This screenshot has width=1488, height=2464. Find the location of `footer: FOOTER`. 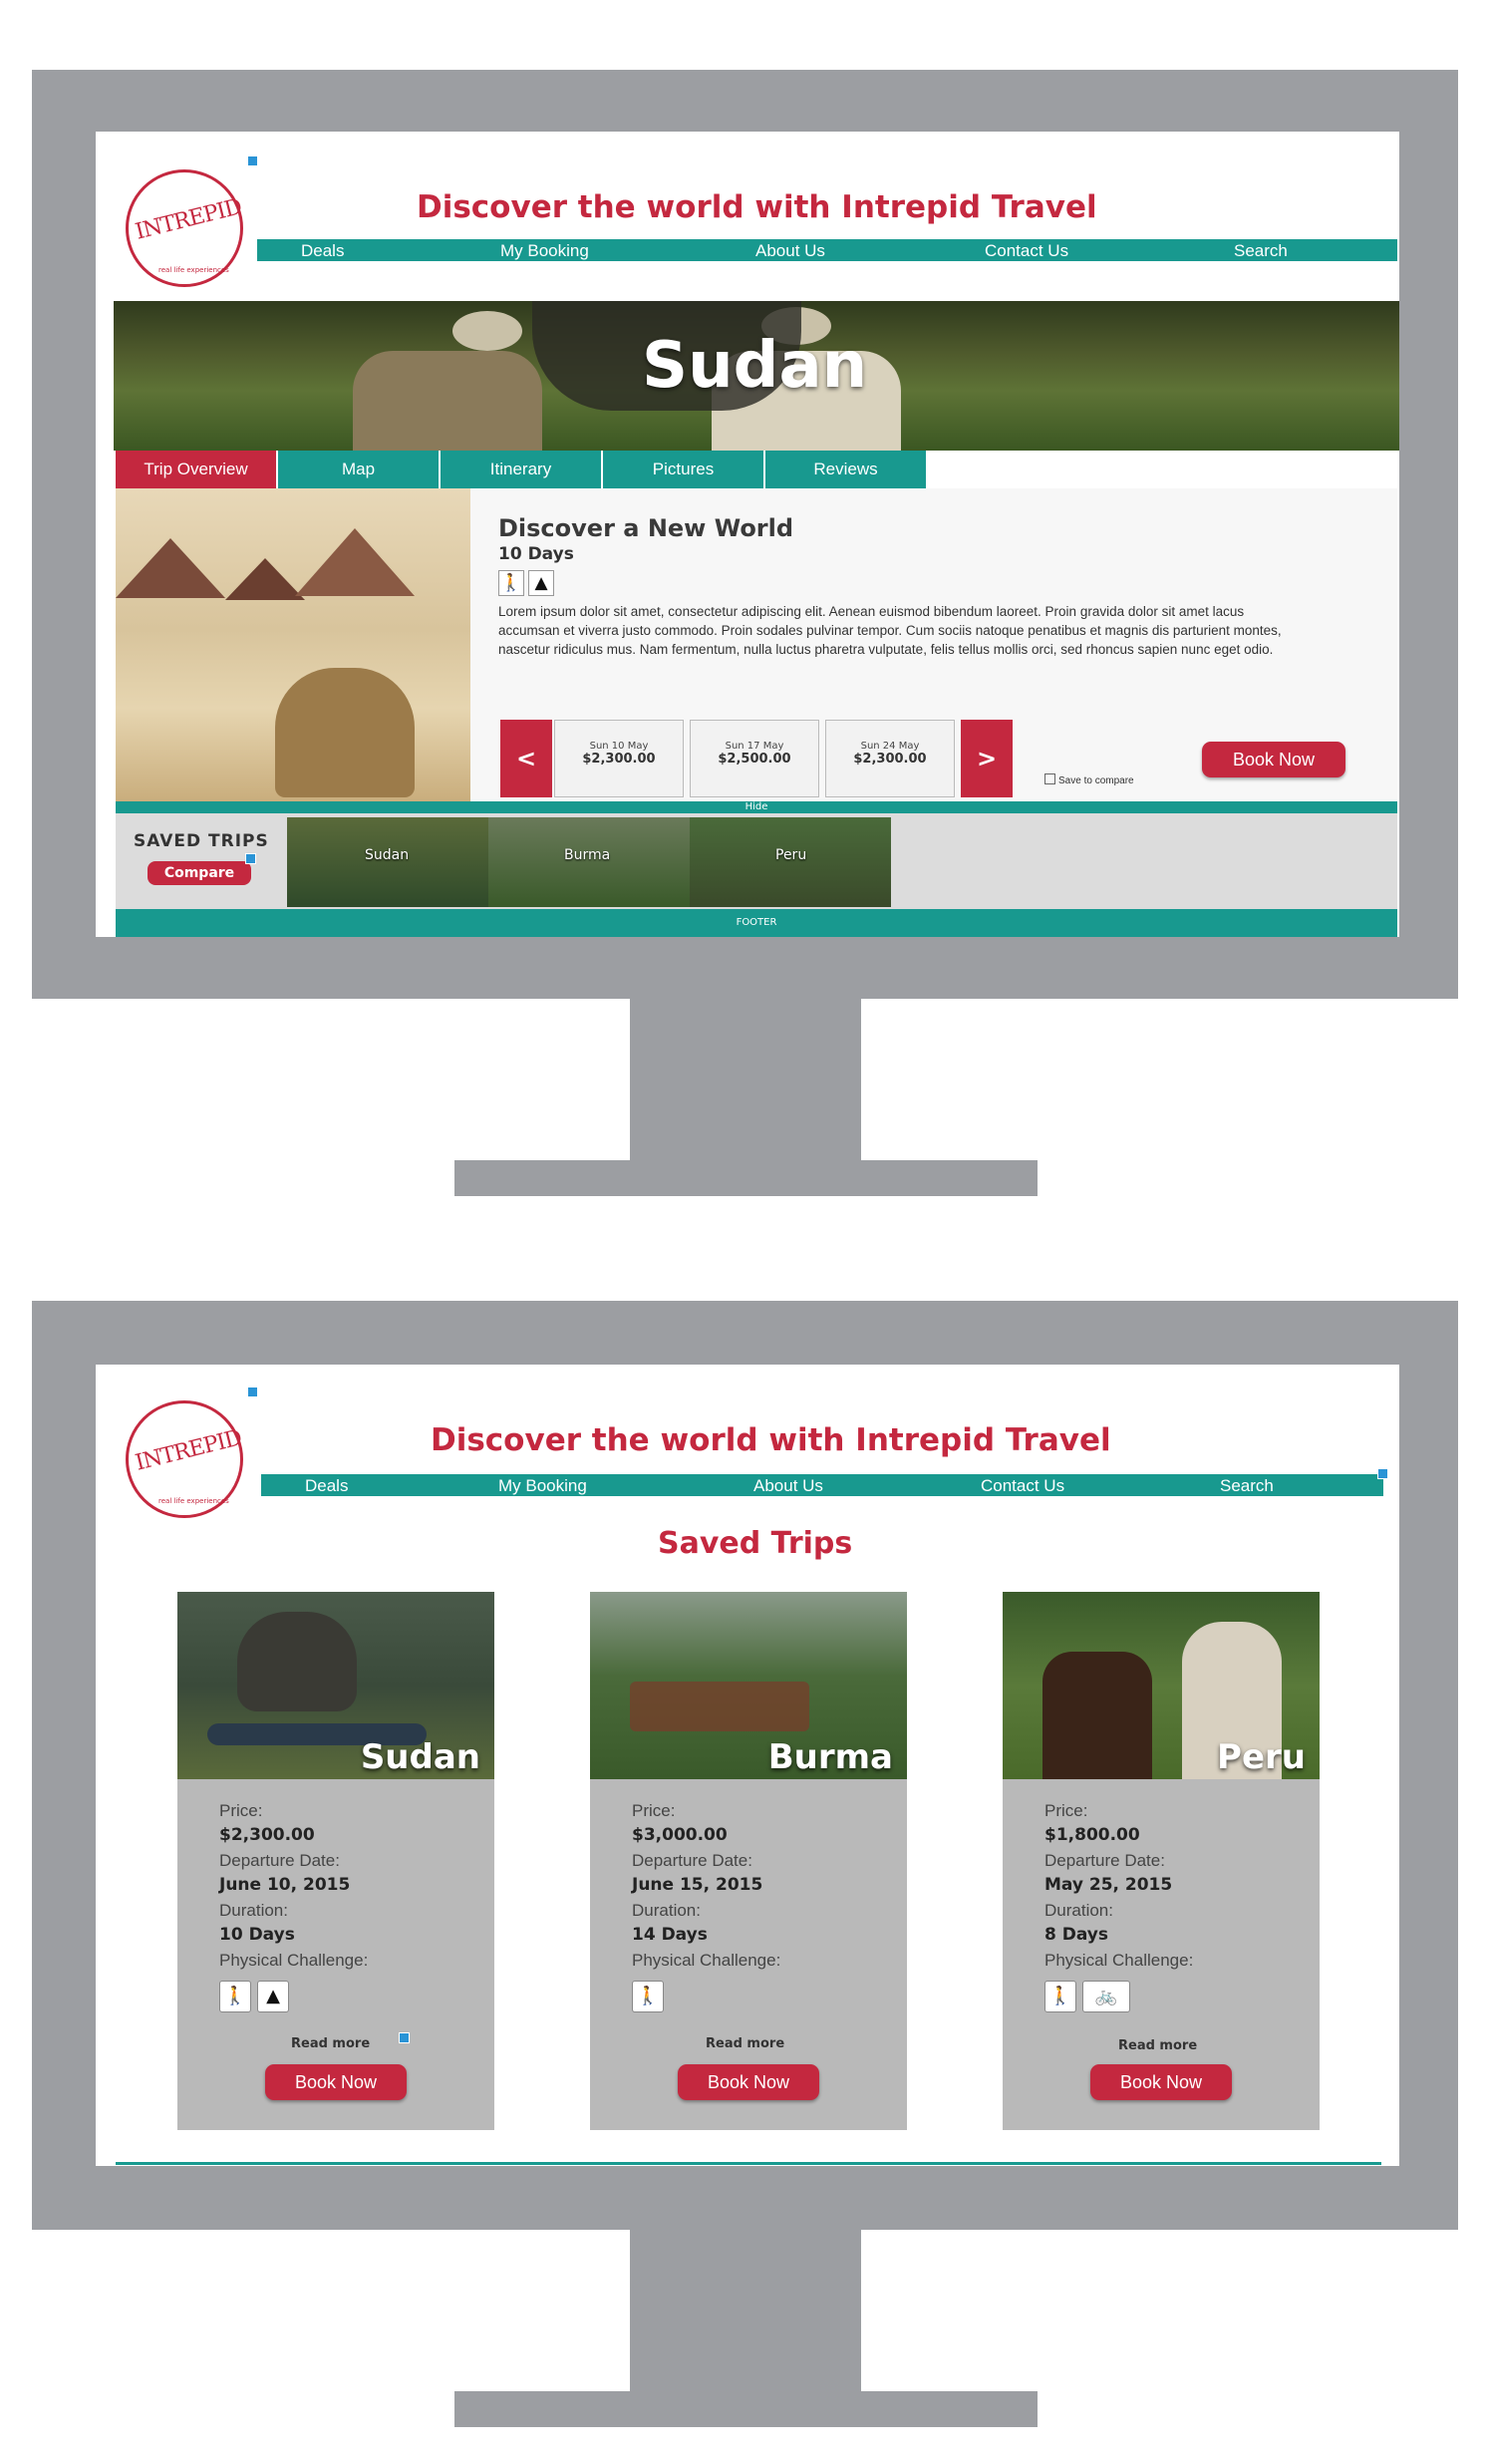

footer: FOOTER is located at coordinates (756, 923).